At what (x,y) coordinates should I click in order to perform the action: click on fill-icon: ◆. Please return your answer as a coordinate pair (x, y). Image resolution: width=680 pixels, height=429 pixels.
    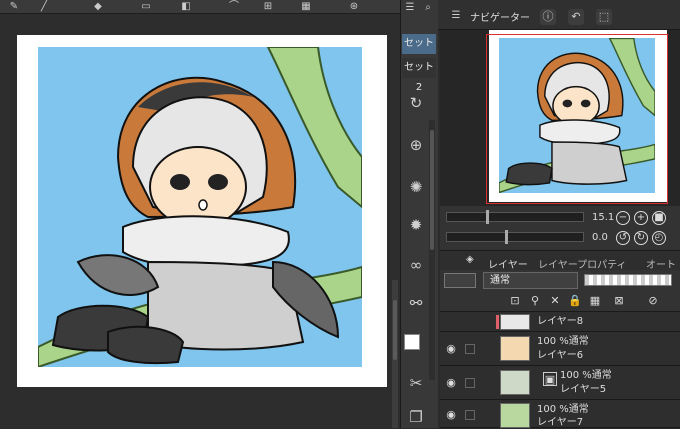
    Looking at the image, I should click on (98, 6).